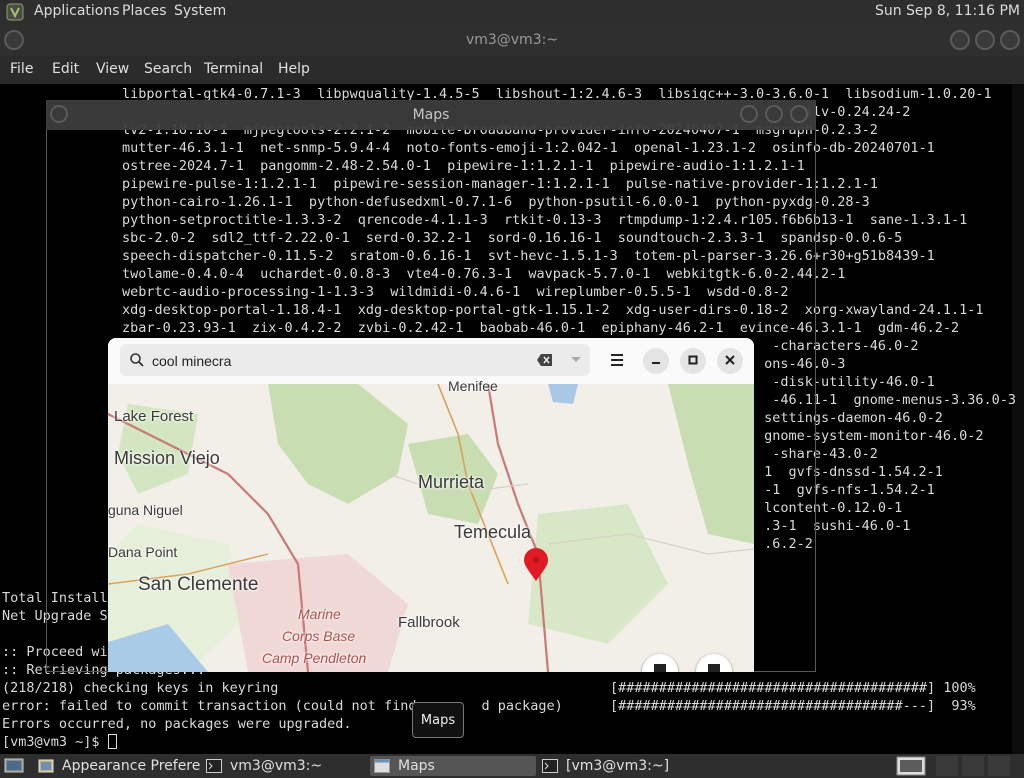 The width and height of the screenshot is (1024, 778). I want to click on menu-search: Search, so click(168, 69).